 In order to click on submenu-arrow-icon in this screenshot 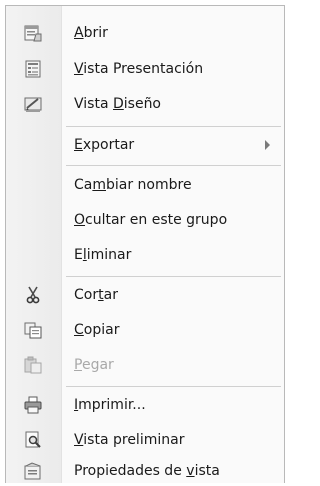, I will do `click(267, 145)`.